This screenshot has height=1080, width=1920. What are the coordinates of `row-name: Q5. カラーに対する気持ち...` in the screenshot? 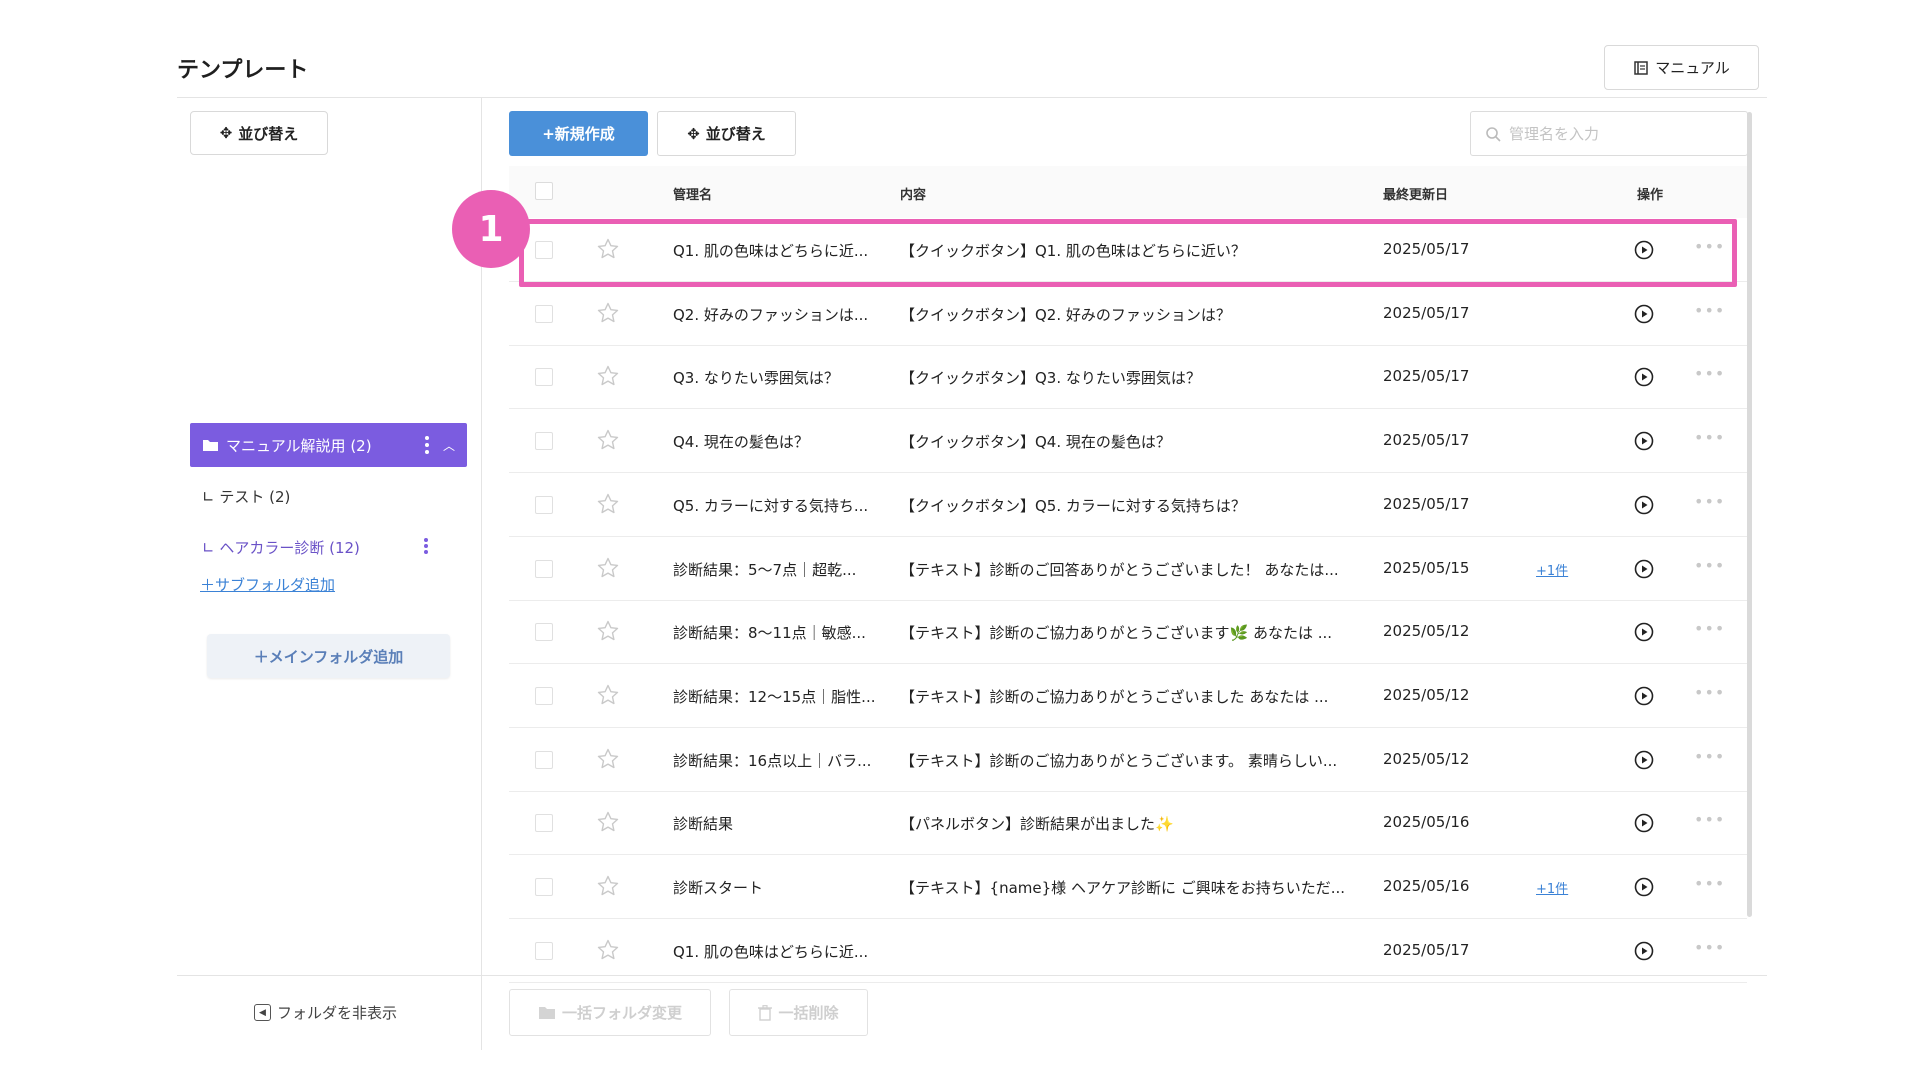 It's located at (770, 505).